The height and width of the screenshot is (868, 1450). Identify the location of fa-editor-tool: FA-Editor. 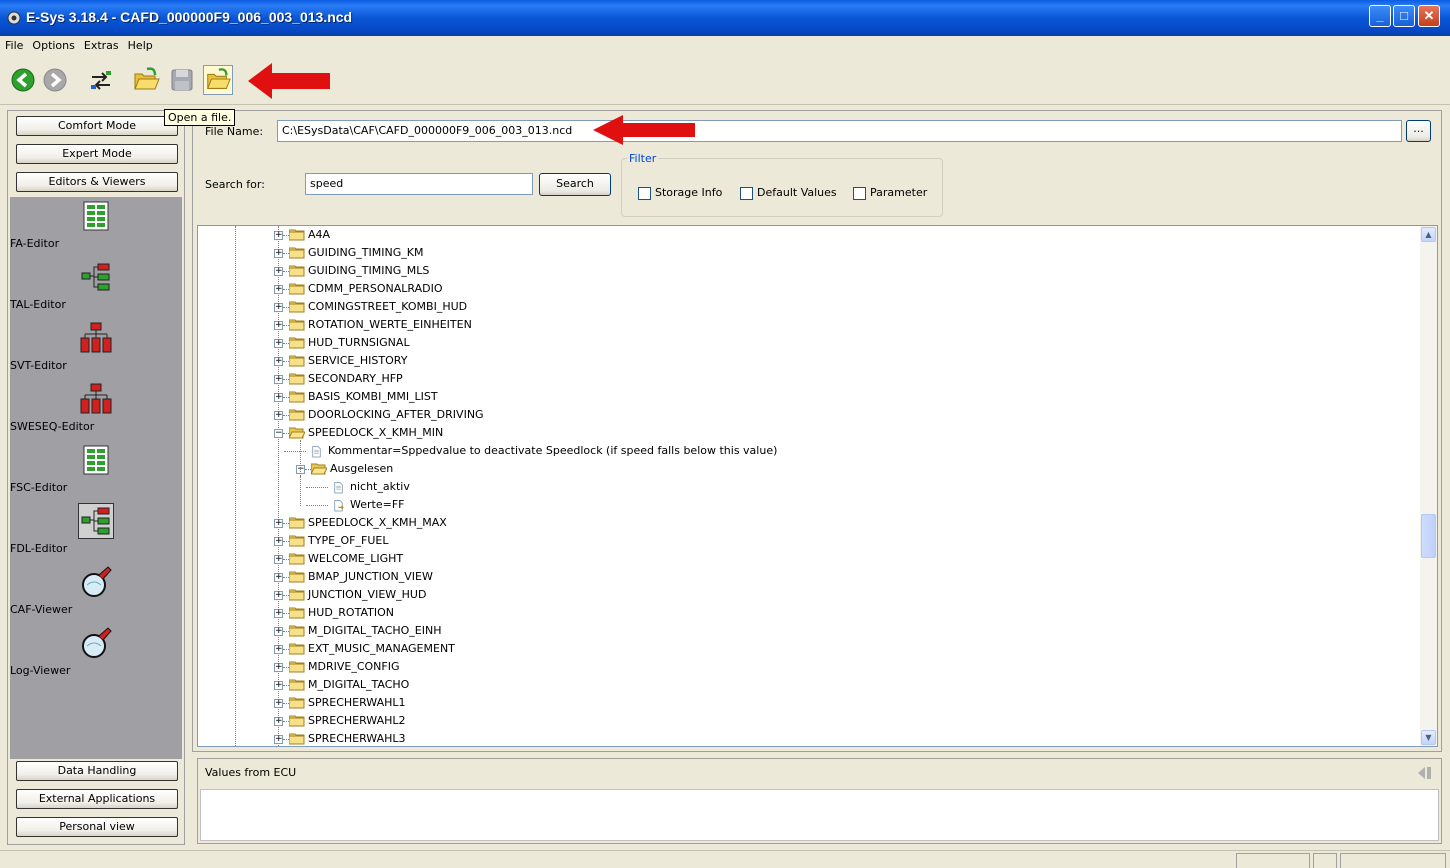
(96, 224).